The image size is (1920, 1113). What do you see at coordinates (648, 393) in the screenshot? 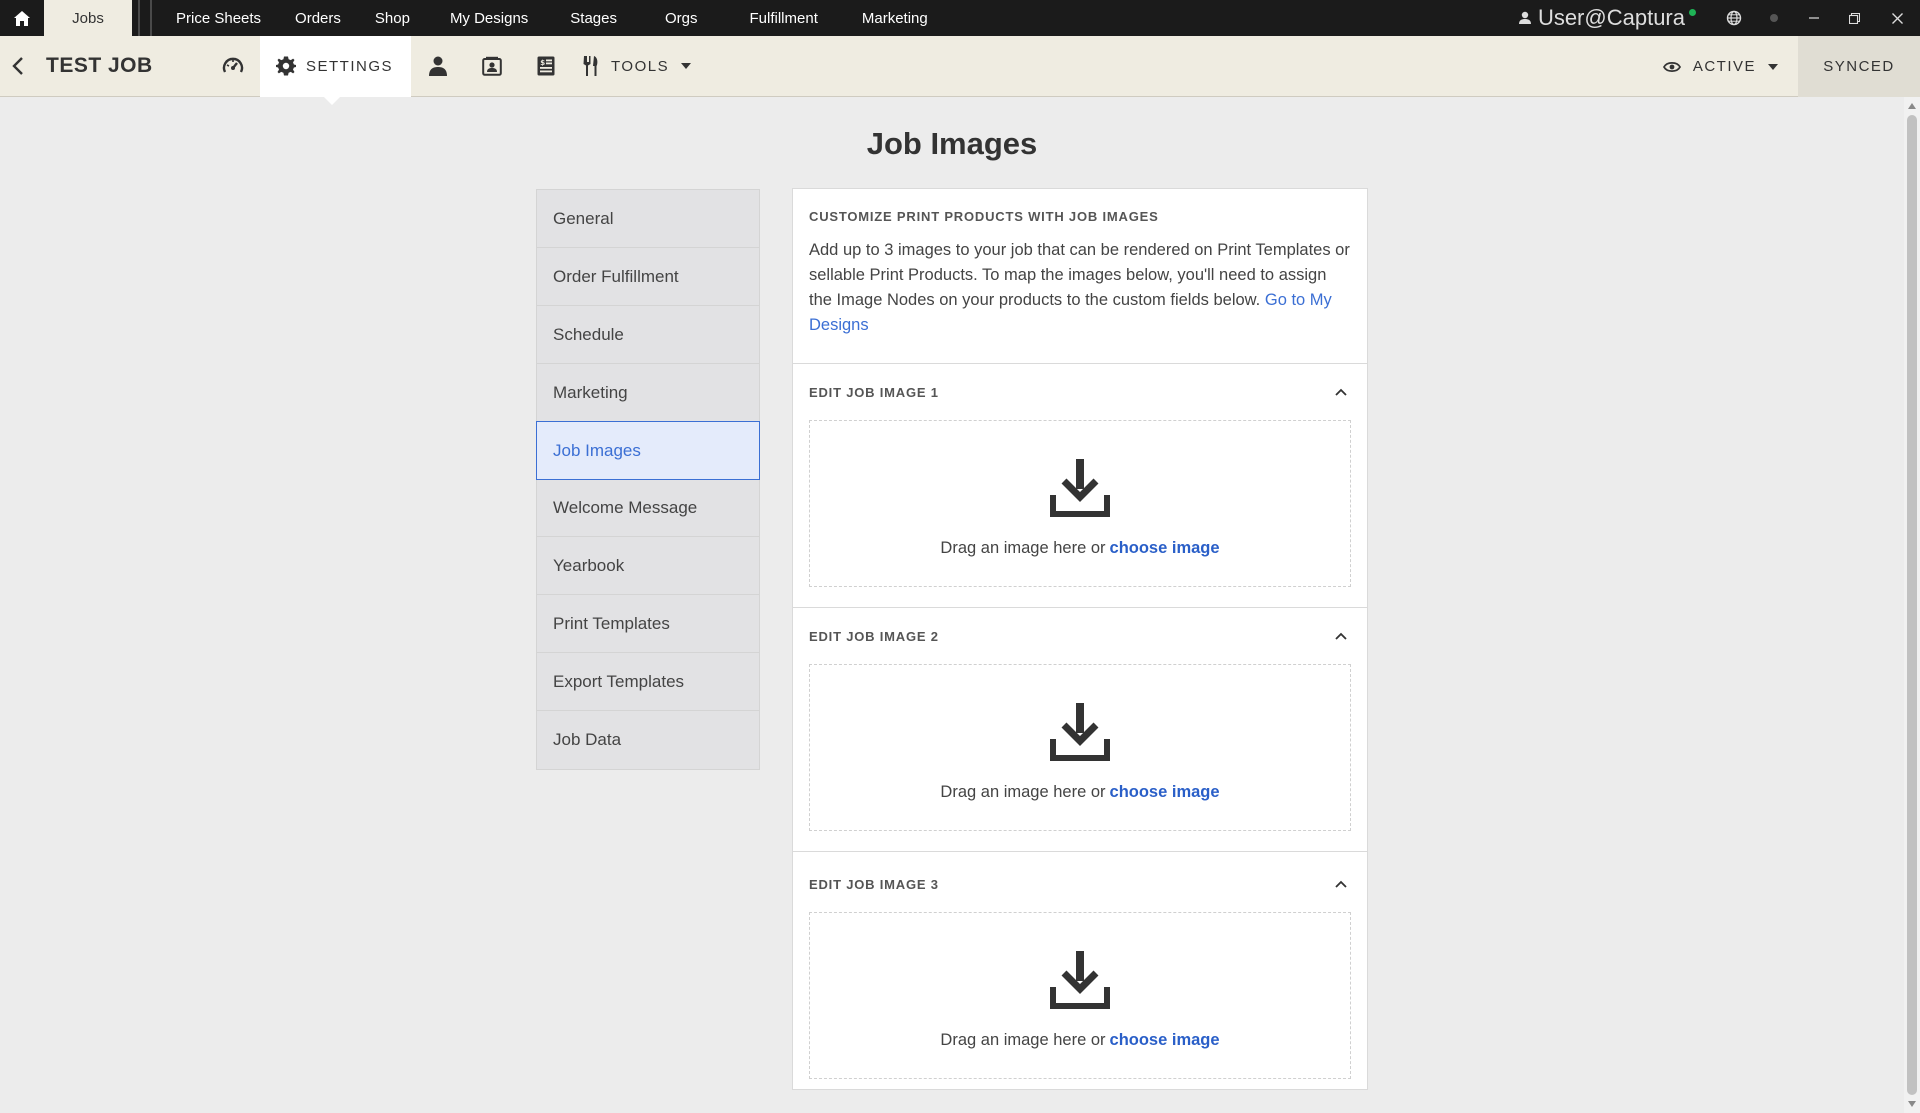
I see `sidebar-item-marketing: Marketing` at bounding box center [648, 393].